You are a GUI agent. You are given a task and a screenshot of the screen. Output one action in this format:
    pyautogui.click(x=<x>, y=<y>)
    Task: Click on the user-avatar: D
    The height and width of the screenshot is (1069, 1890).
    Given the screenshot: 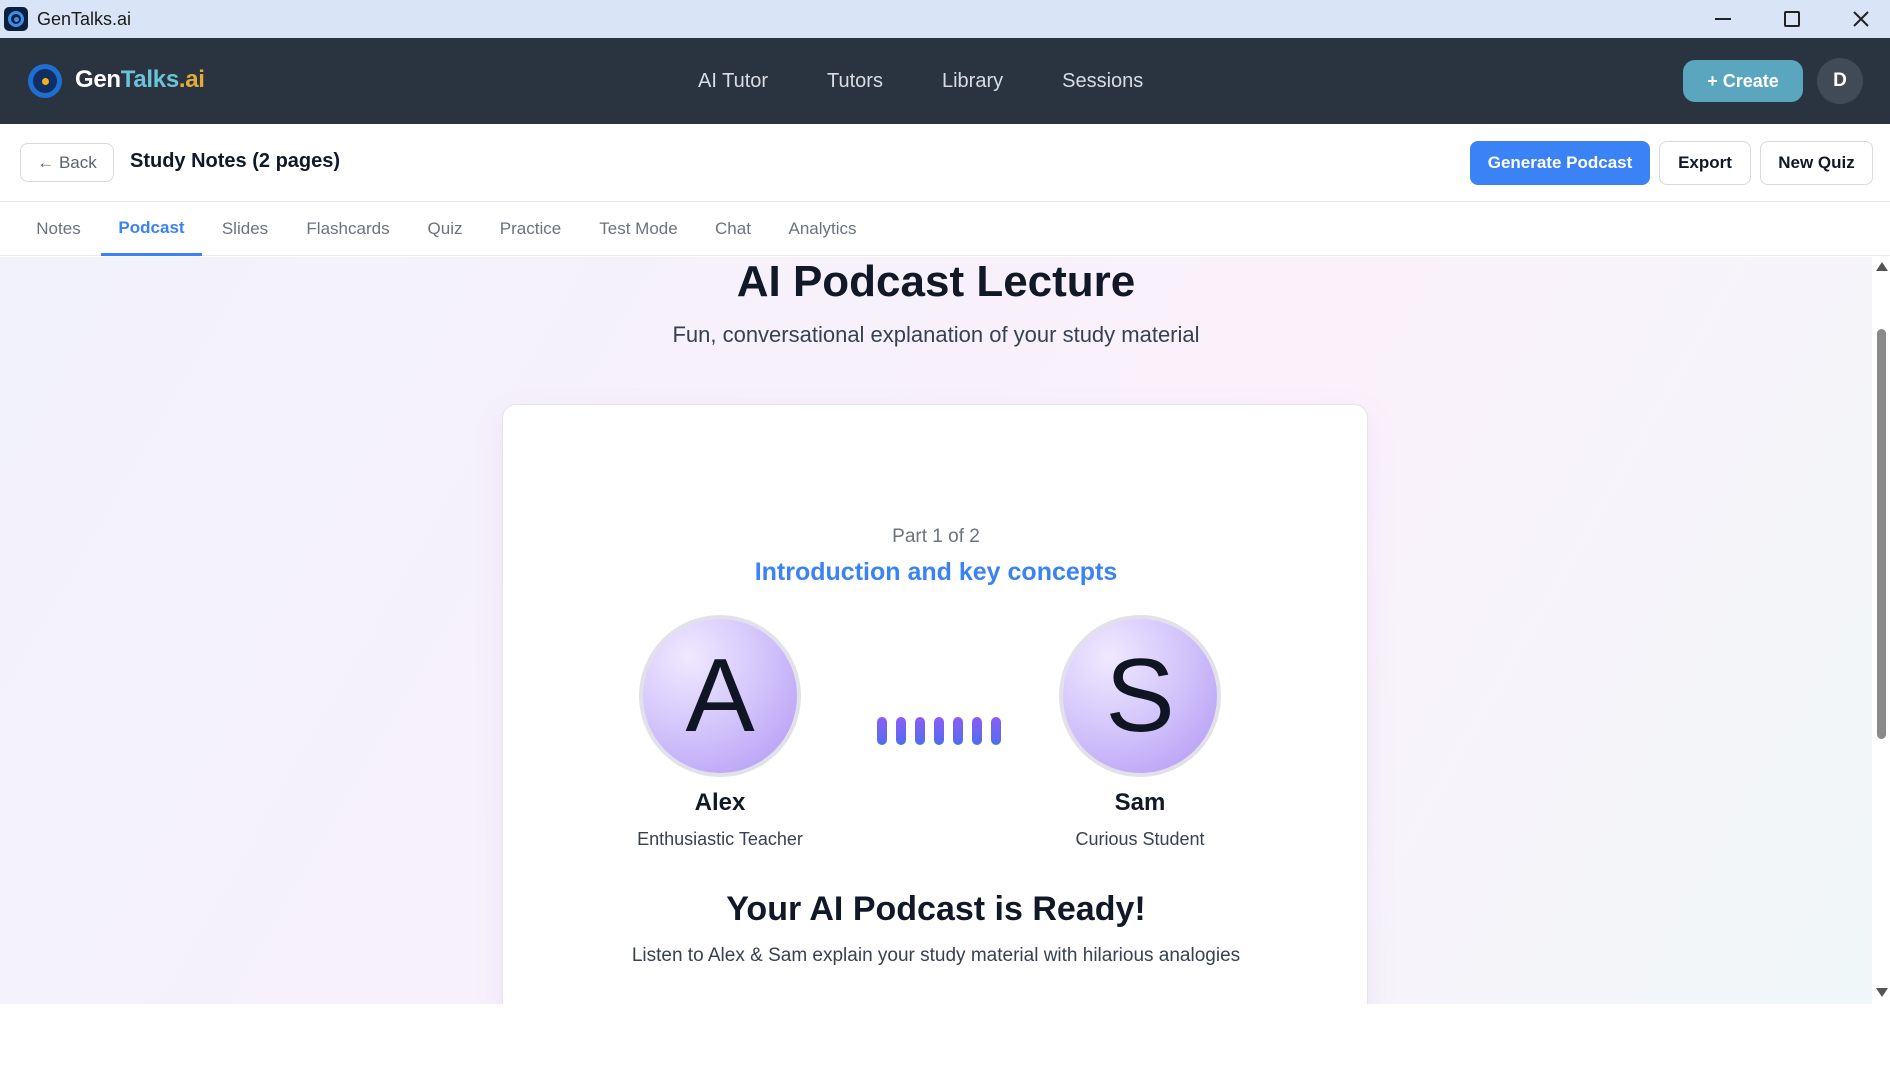 What is the action you would take?
    pyautogui.click(x=1840, y=81)
    